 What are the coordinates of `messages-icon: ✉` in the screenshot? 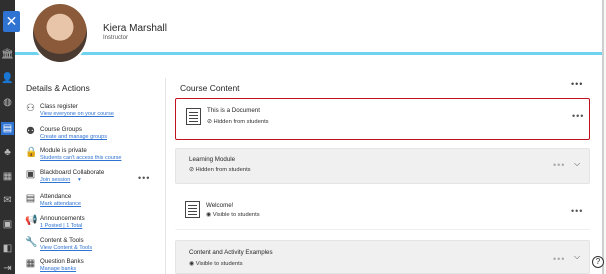 It's located at (7, 200).